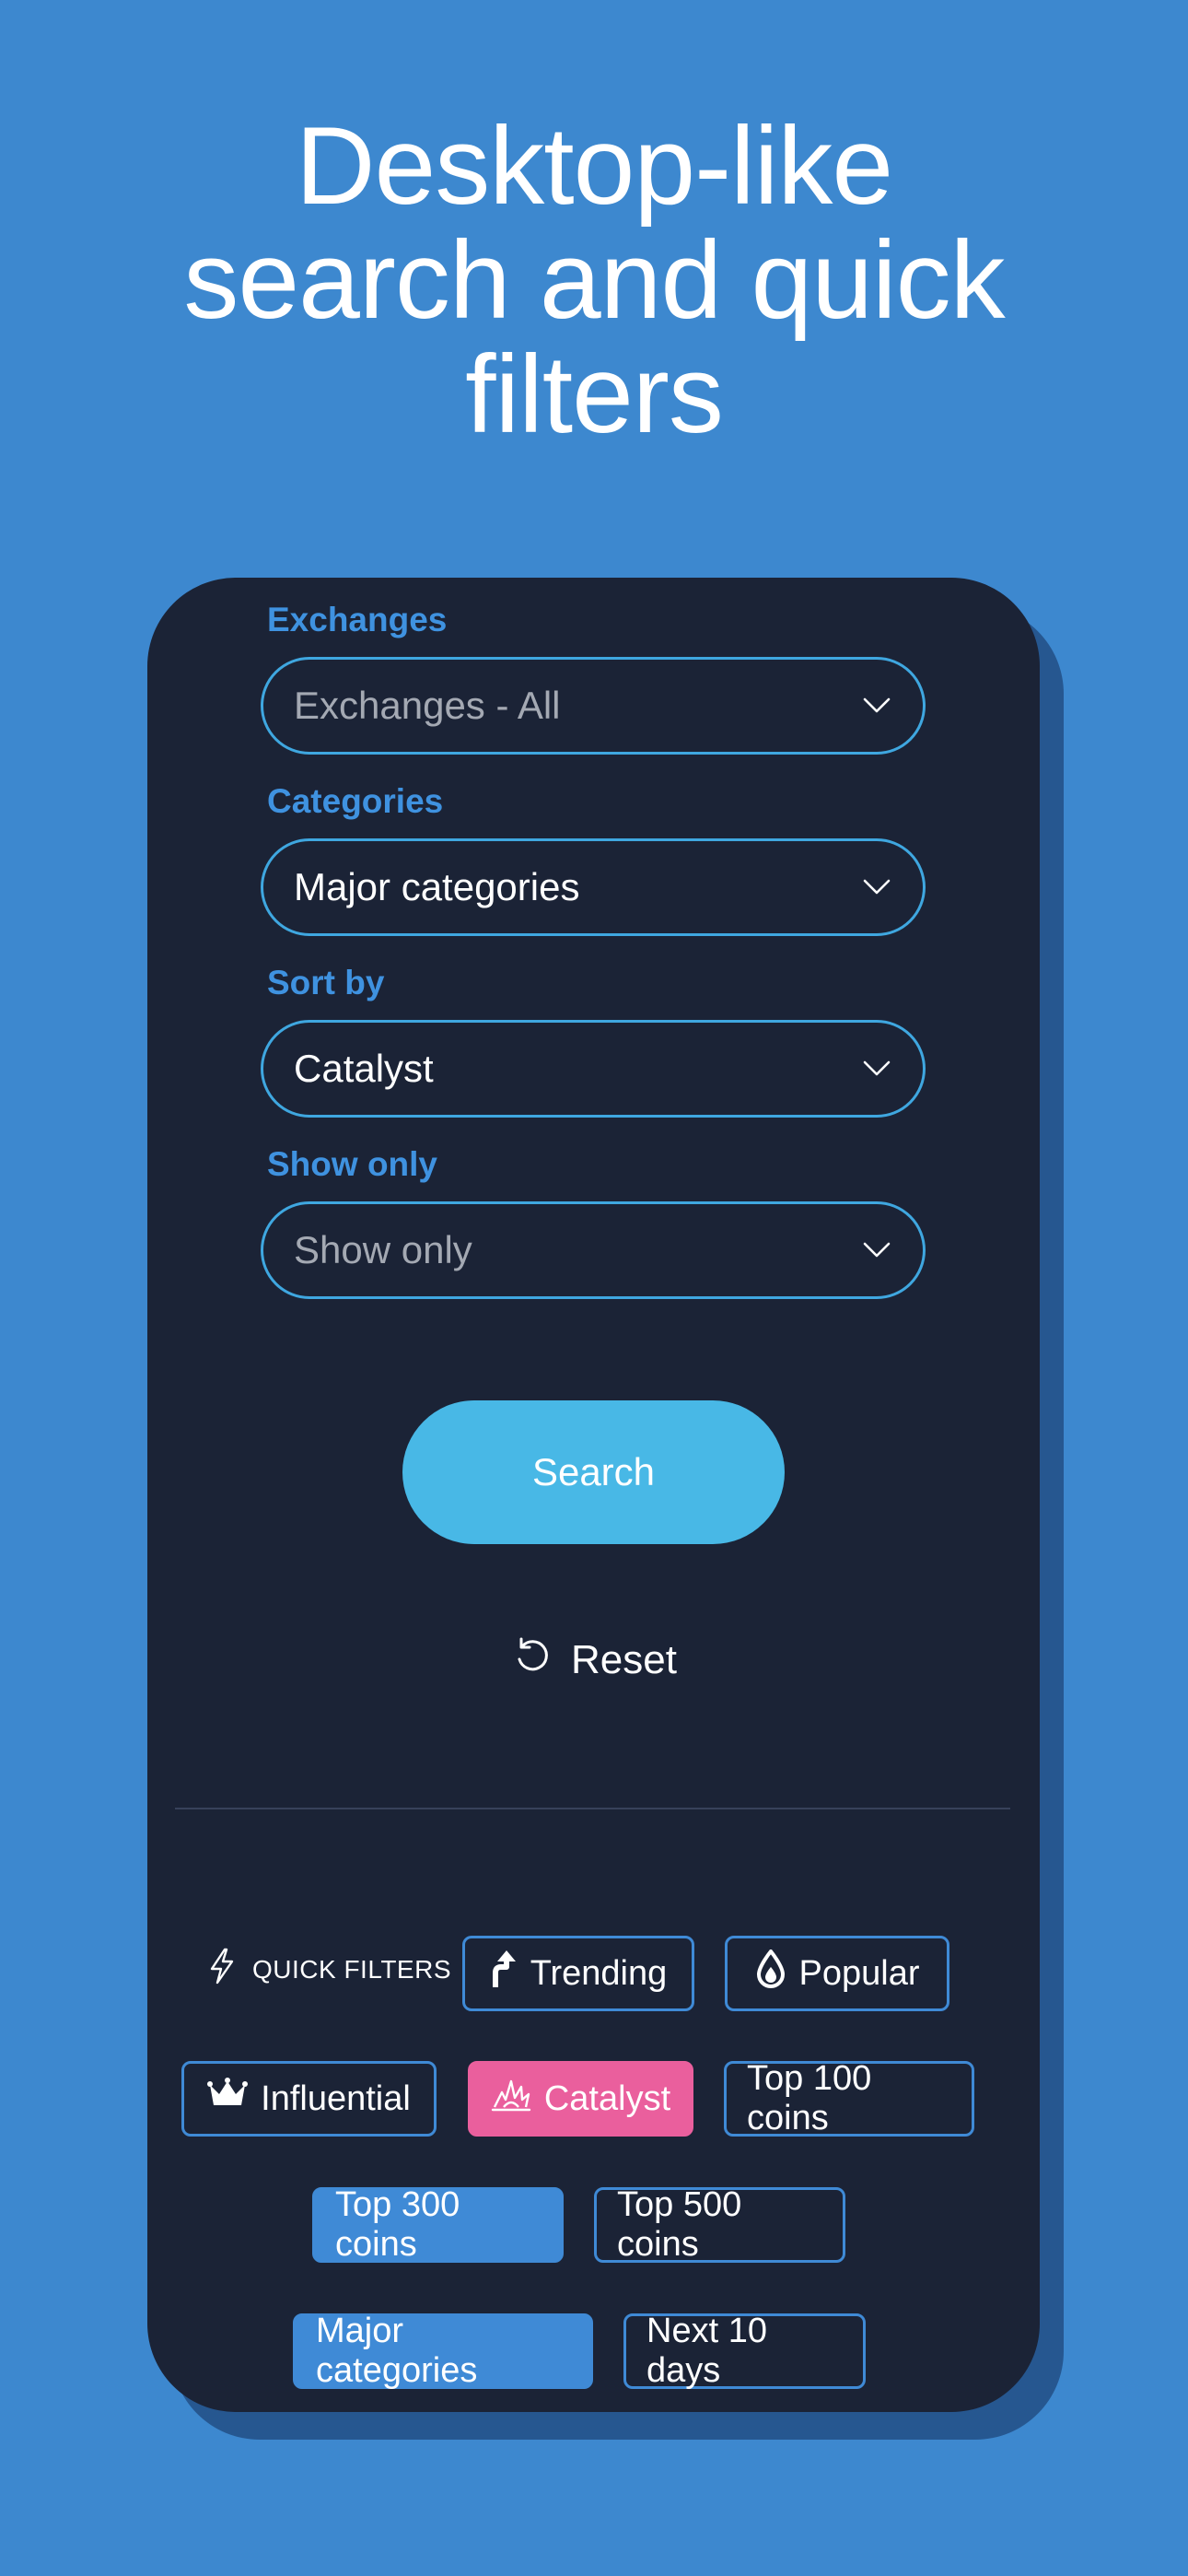 The height and width of the screenshot is (2576, 1188). I want to click on sort-by-select-value: Catalyst, so click(364, 1068).